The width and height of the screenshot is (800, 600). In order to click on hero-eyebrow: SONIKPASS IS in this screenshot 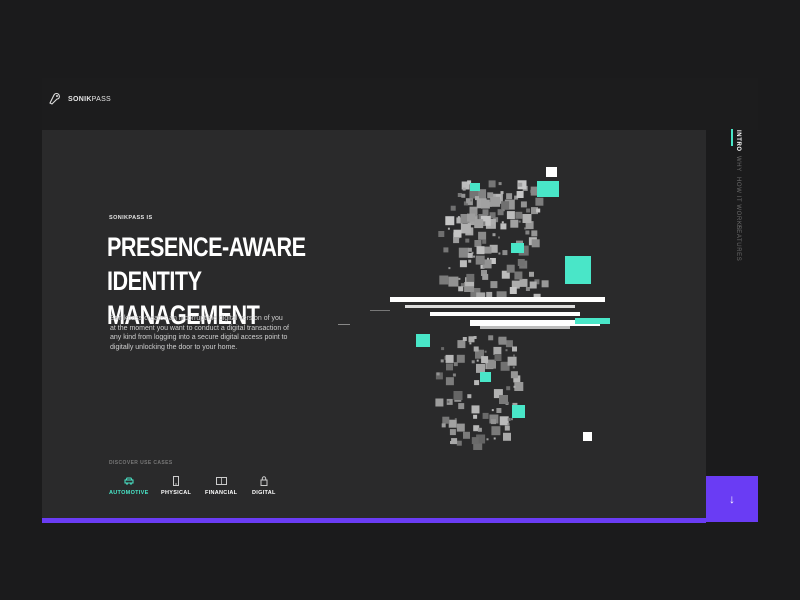, I will do `click(131, 218)`.